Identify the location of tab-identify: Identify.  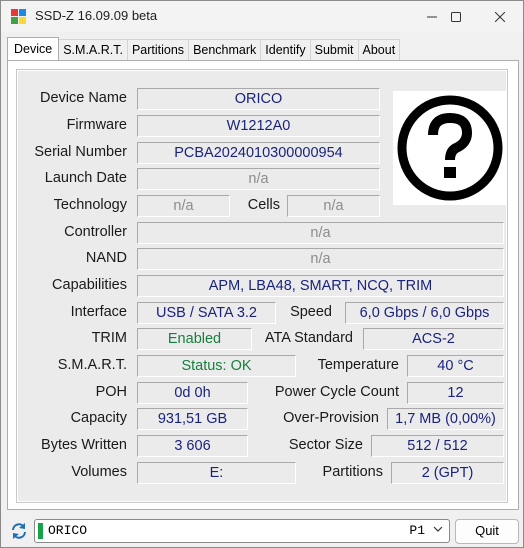
(285, 49).